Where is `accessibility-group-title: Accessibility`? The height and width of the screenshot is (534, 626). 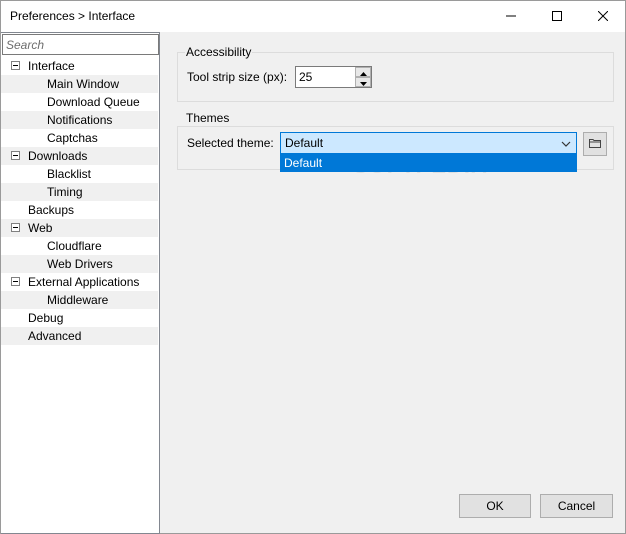
accessibility-group-title: Accessibility is located at coordinates (219, 52).